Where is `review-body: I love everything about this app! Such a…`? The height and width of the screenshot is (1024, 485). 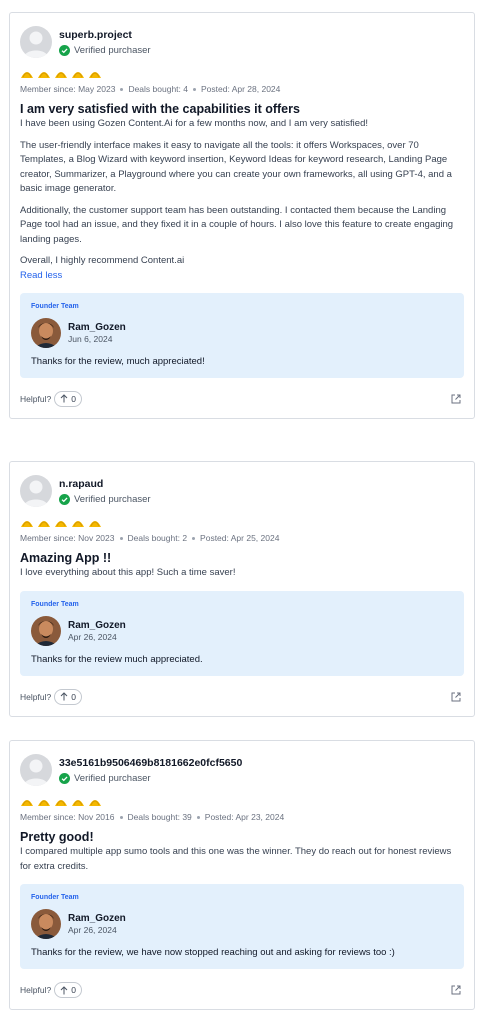
review-body: I love everything about this app! Such a… is located at coordinates (242, 573).